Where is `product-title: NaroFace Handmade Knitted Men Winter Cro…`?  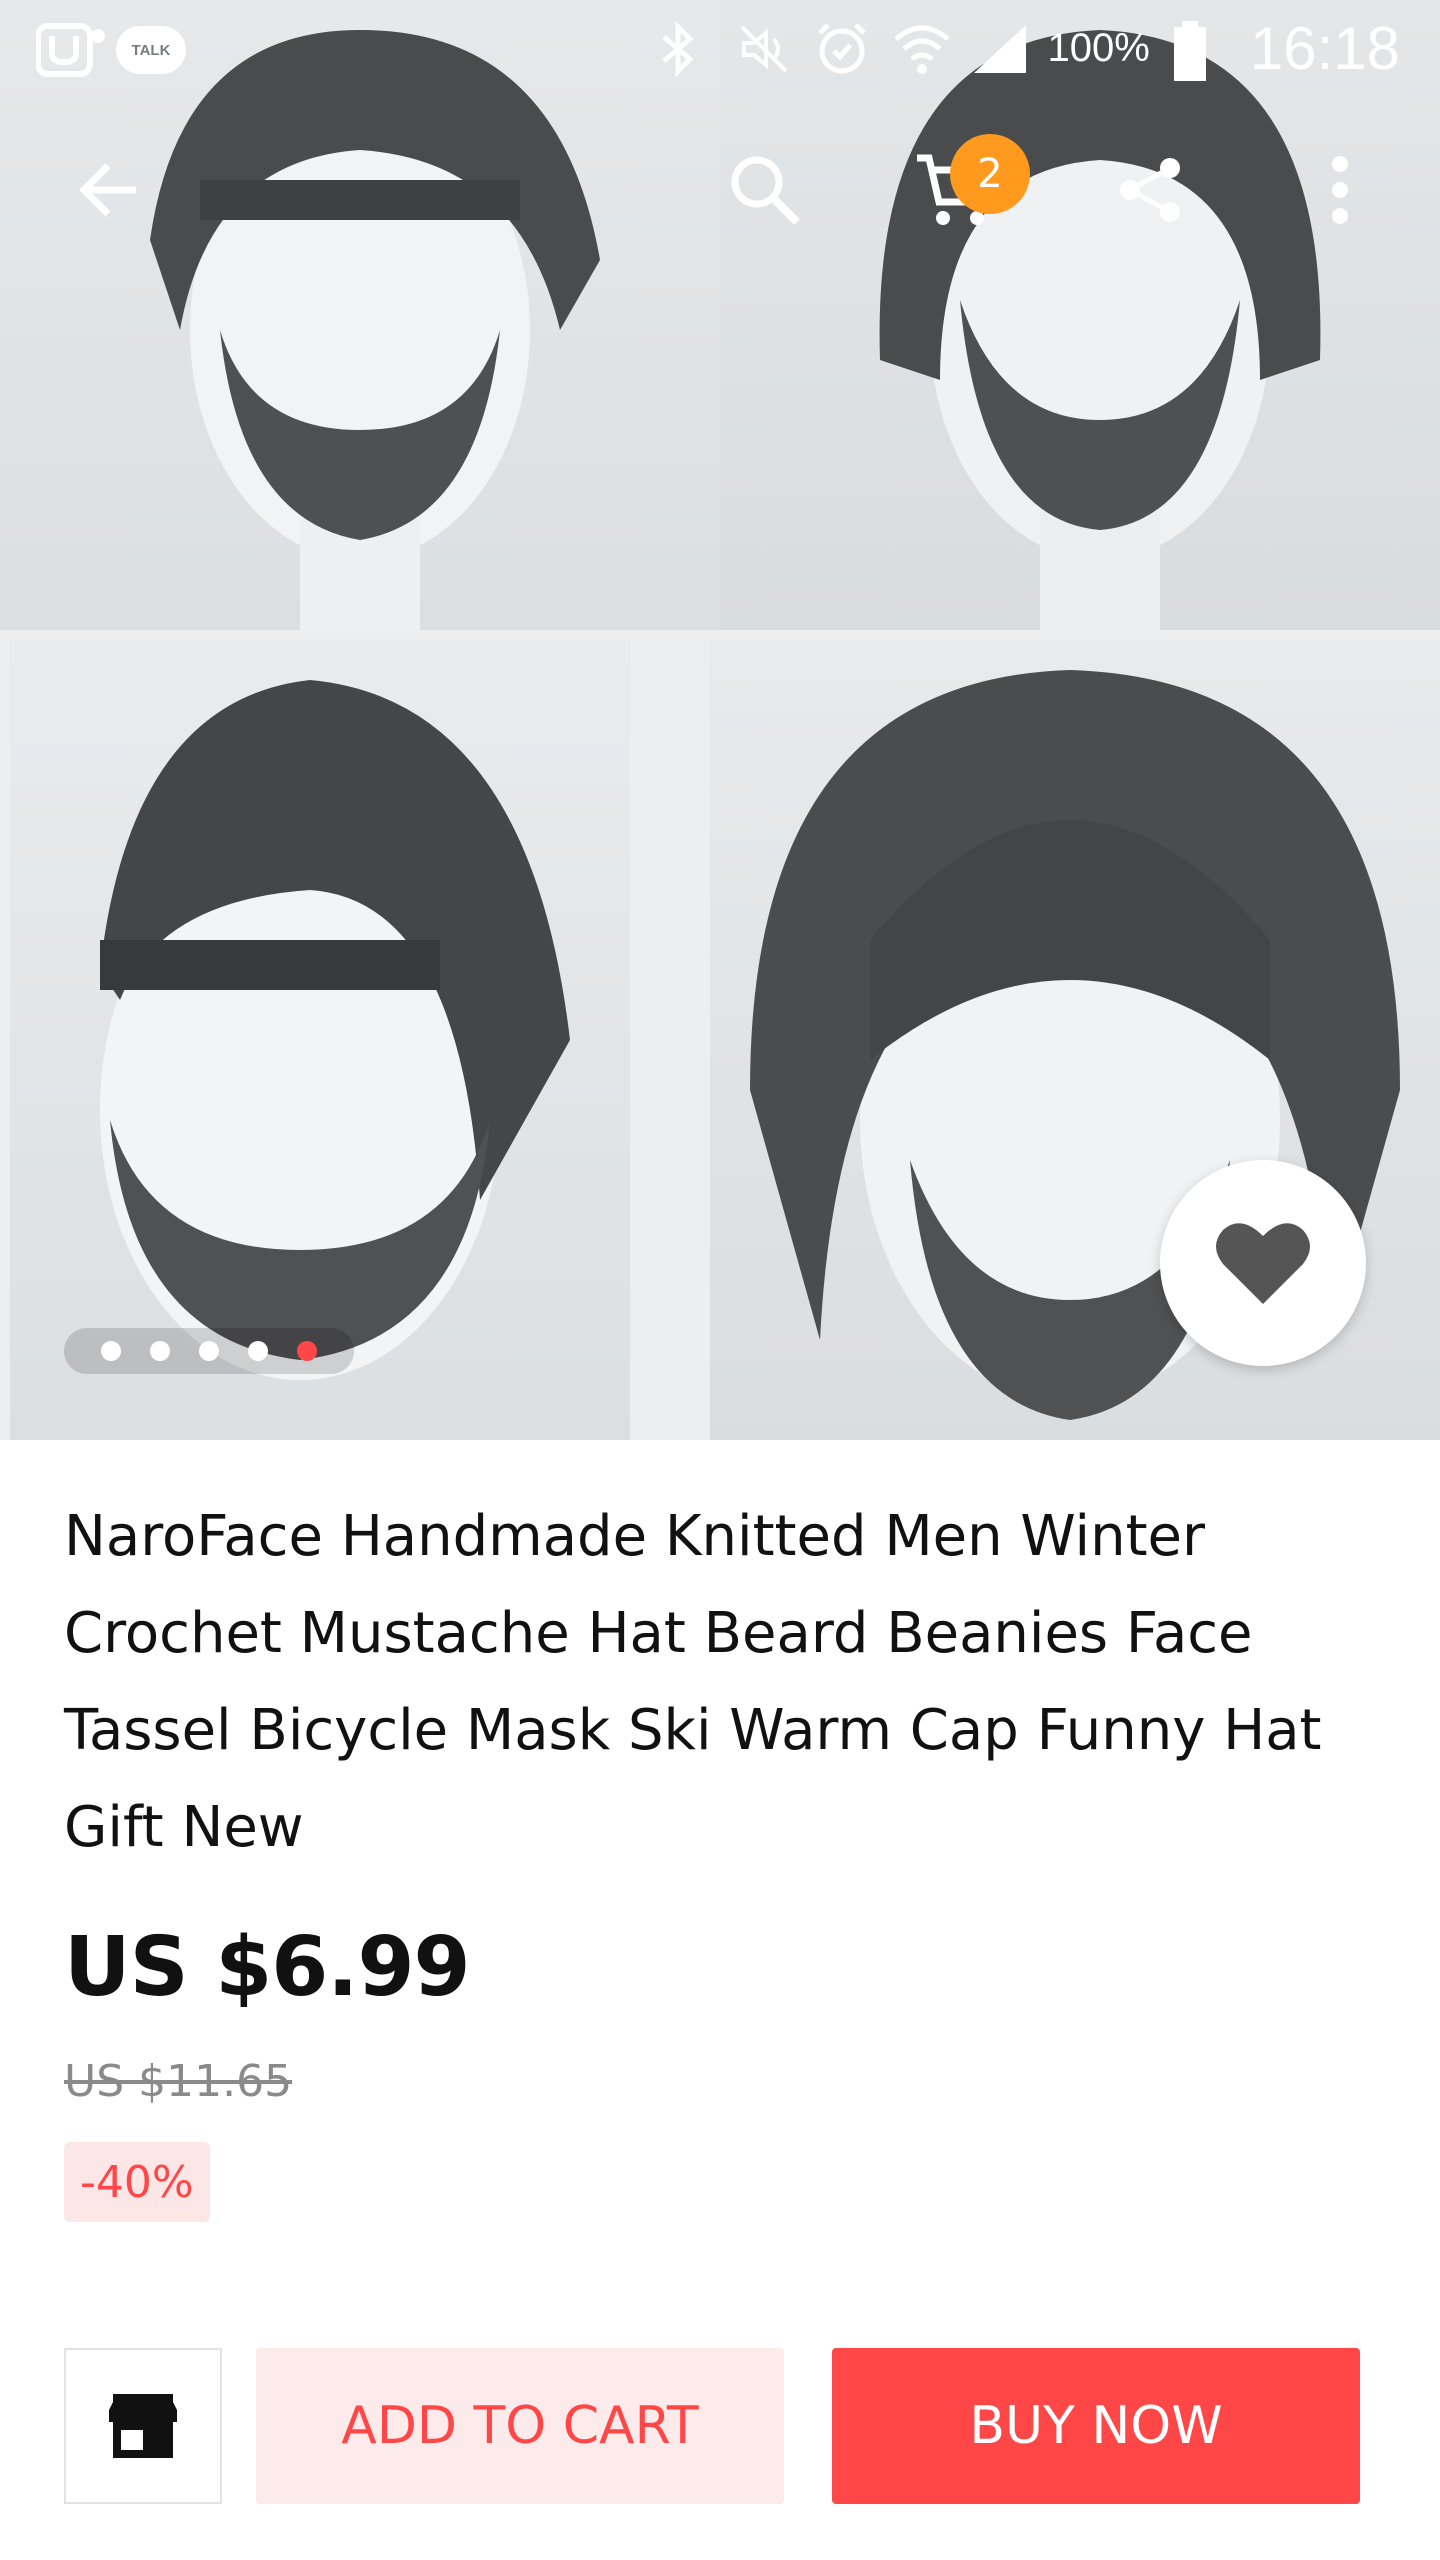
product-title: NaroFace Handmade Knitted Men Winter Cro… is located at coordinates (693, 1682).